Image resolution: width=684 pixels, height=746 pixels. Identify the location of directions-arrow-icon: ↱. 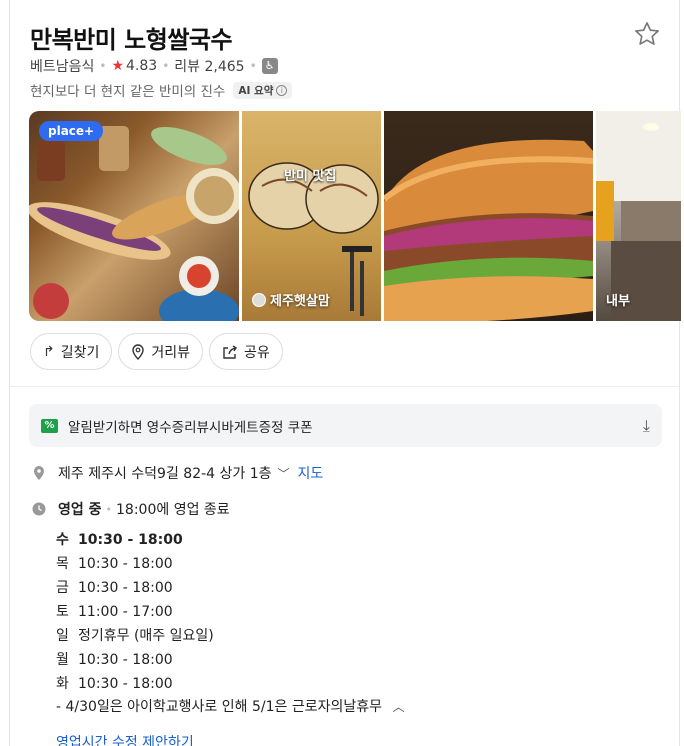
(49, 351).